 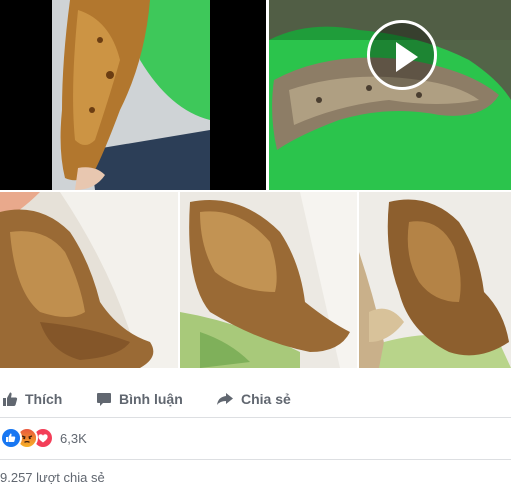 I want to click on comment-label: Bình luận, so click(x=151, y=399).